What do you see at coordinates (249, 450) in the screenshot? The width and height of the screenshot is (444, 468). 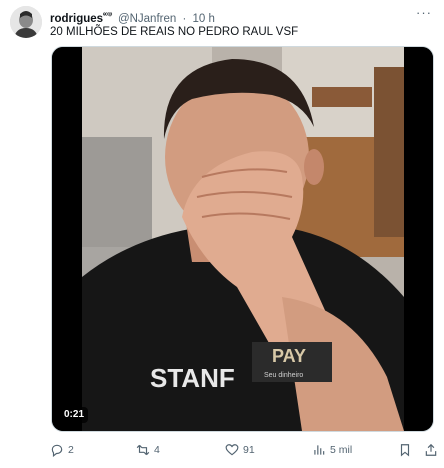 I see `like-count: 91` at bounding box center [249, 450].